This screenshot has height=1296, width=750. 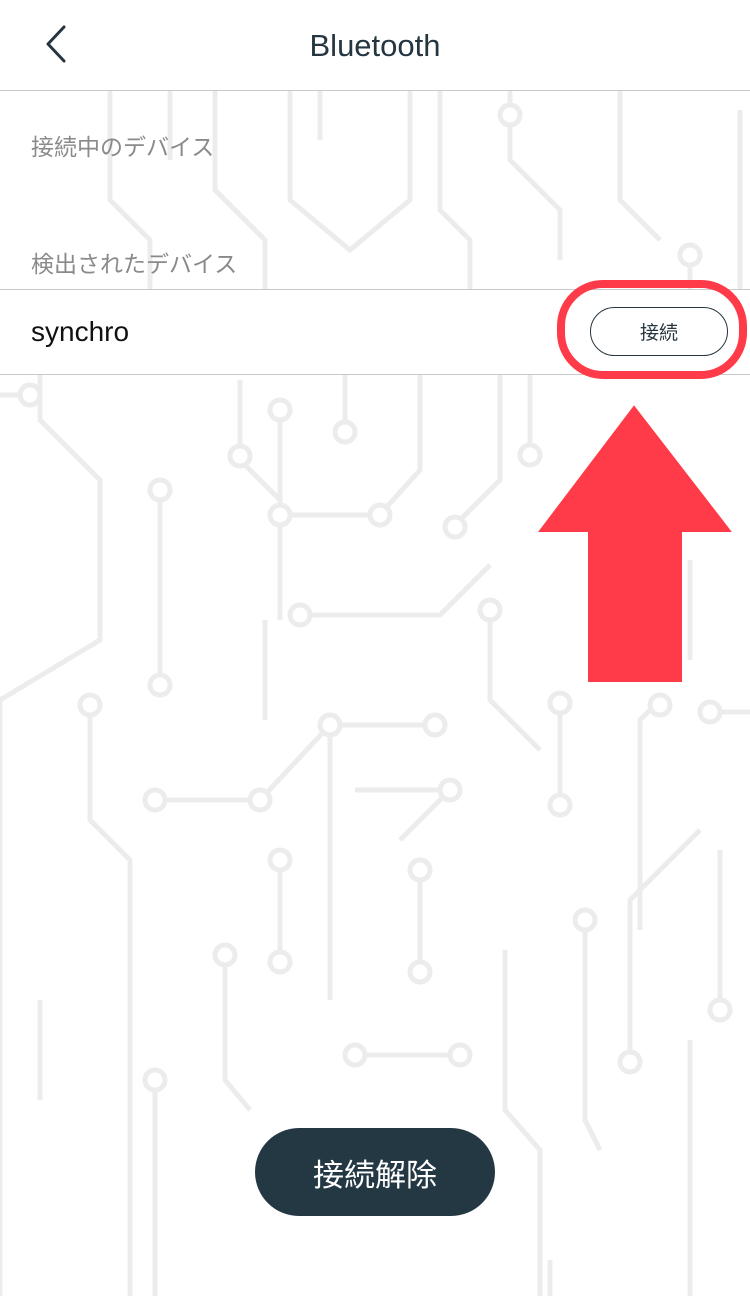 I want to click on chevron-left-icon, so click(x=56, y=46).